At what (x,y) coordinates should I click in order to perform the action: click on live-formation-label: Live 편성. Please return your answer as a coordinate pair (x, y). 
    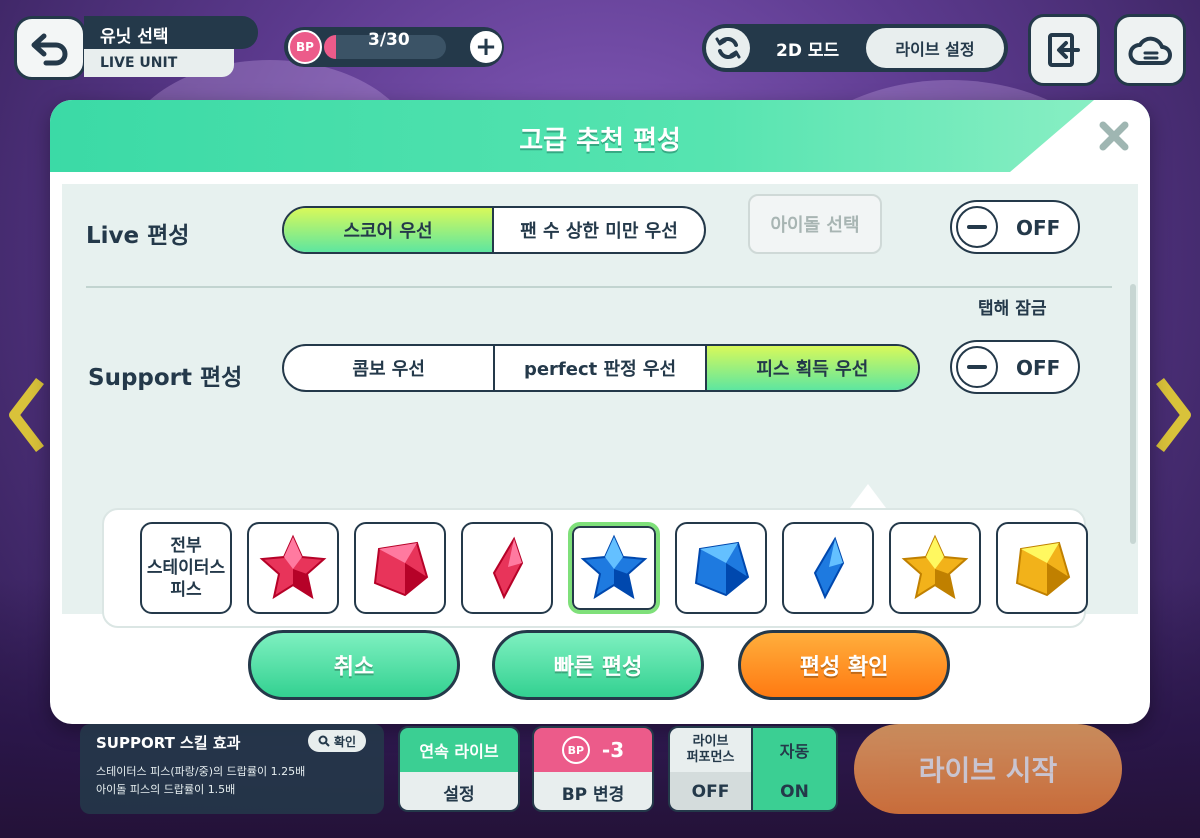
    Looking at the image, I should click on (138, 236).